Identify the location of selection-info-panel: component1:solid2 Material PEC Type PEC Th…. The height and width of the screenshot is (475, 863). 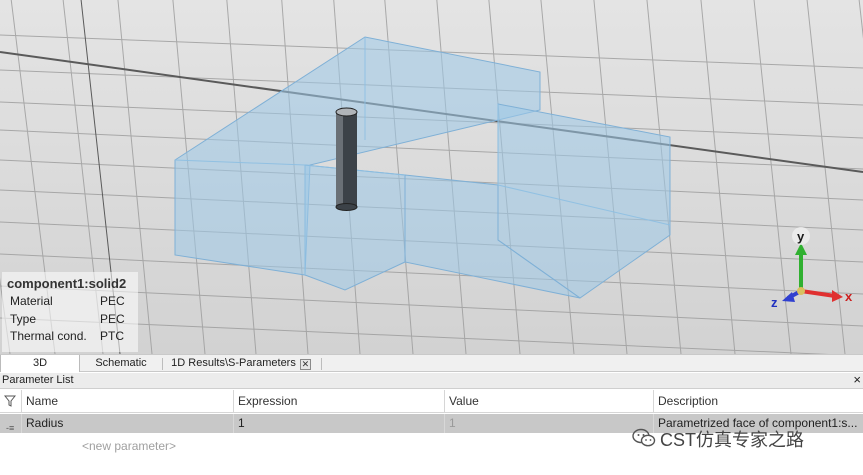
(70, 312).